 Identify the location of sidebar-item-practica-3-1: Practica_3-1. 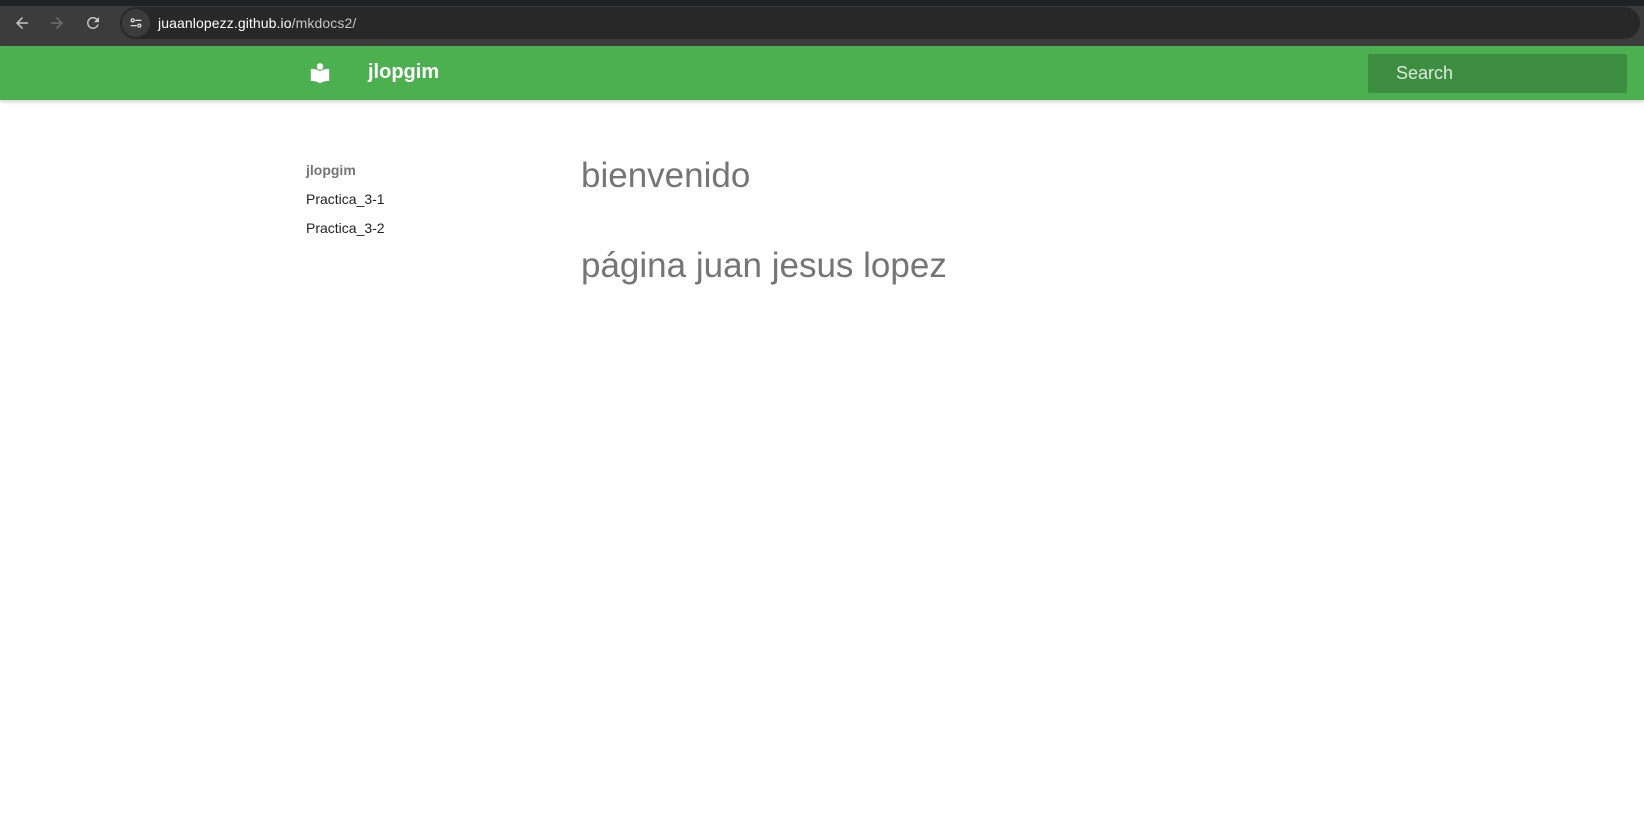
(416, 199).